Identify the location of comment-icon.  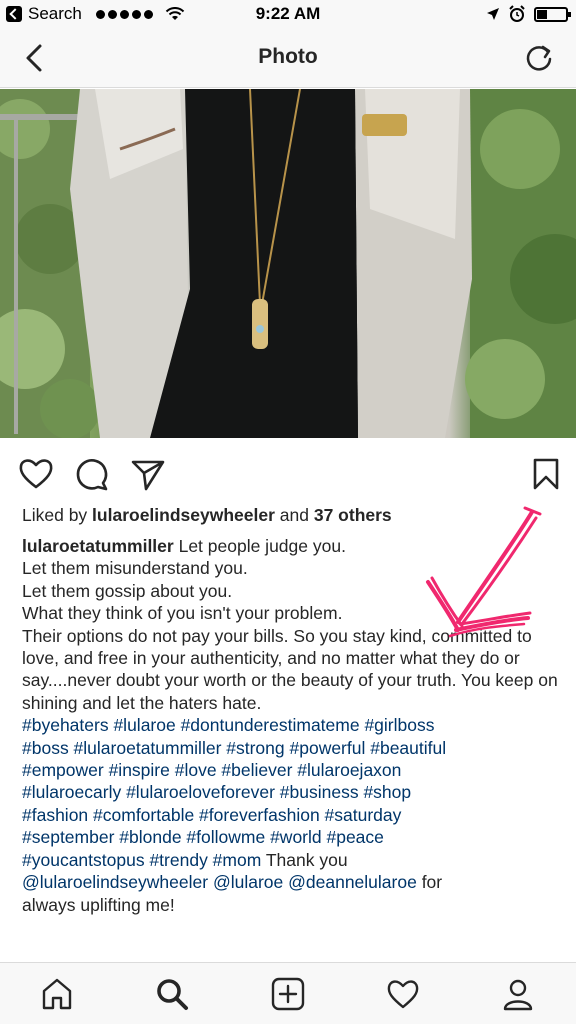
(92, 474).